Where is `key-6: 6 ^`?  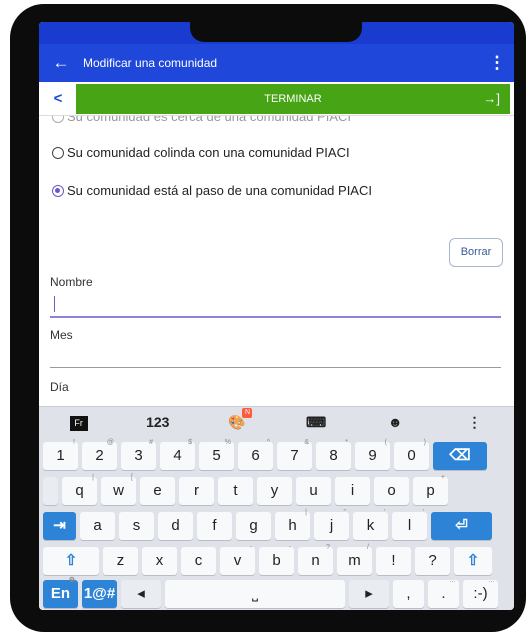 key-6: 6 ^ is located at coordinates (255, 454).